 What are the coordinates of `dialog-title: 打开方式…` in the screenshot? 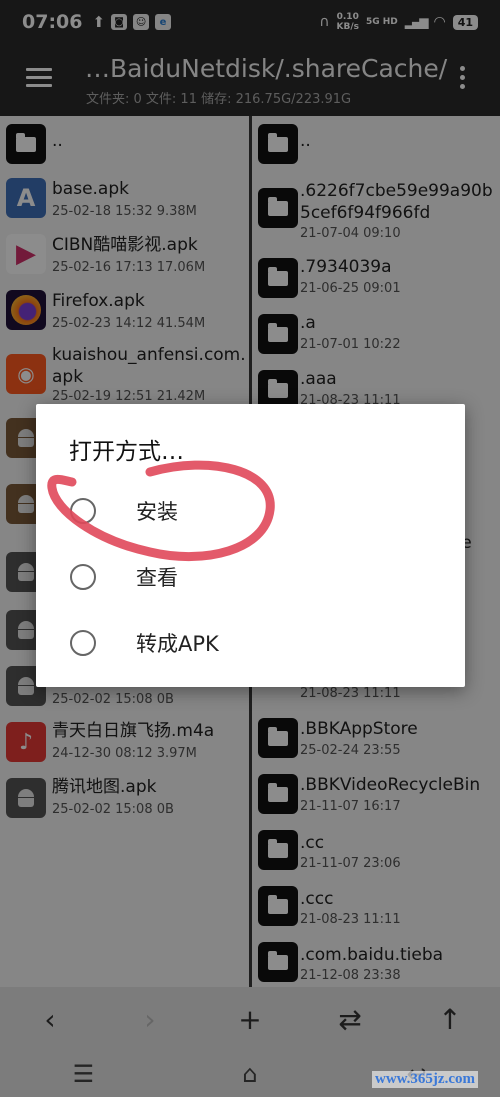 It's located at (126, 452).